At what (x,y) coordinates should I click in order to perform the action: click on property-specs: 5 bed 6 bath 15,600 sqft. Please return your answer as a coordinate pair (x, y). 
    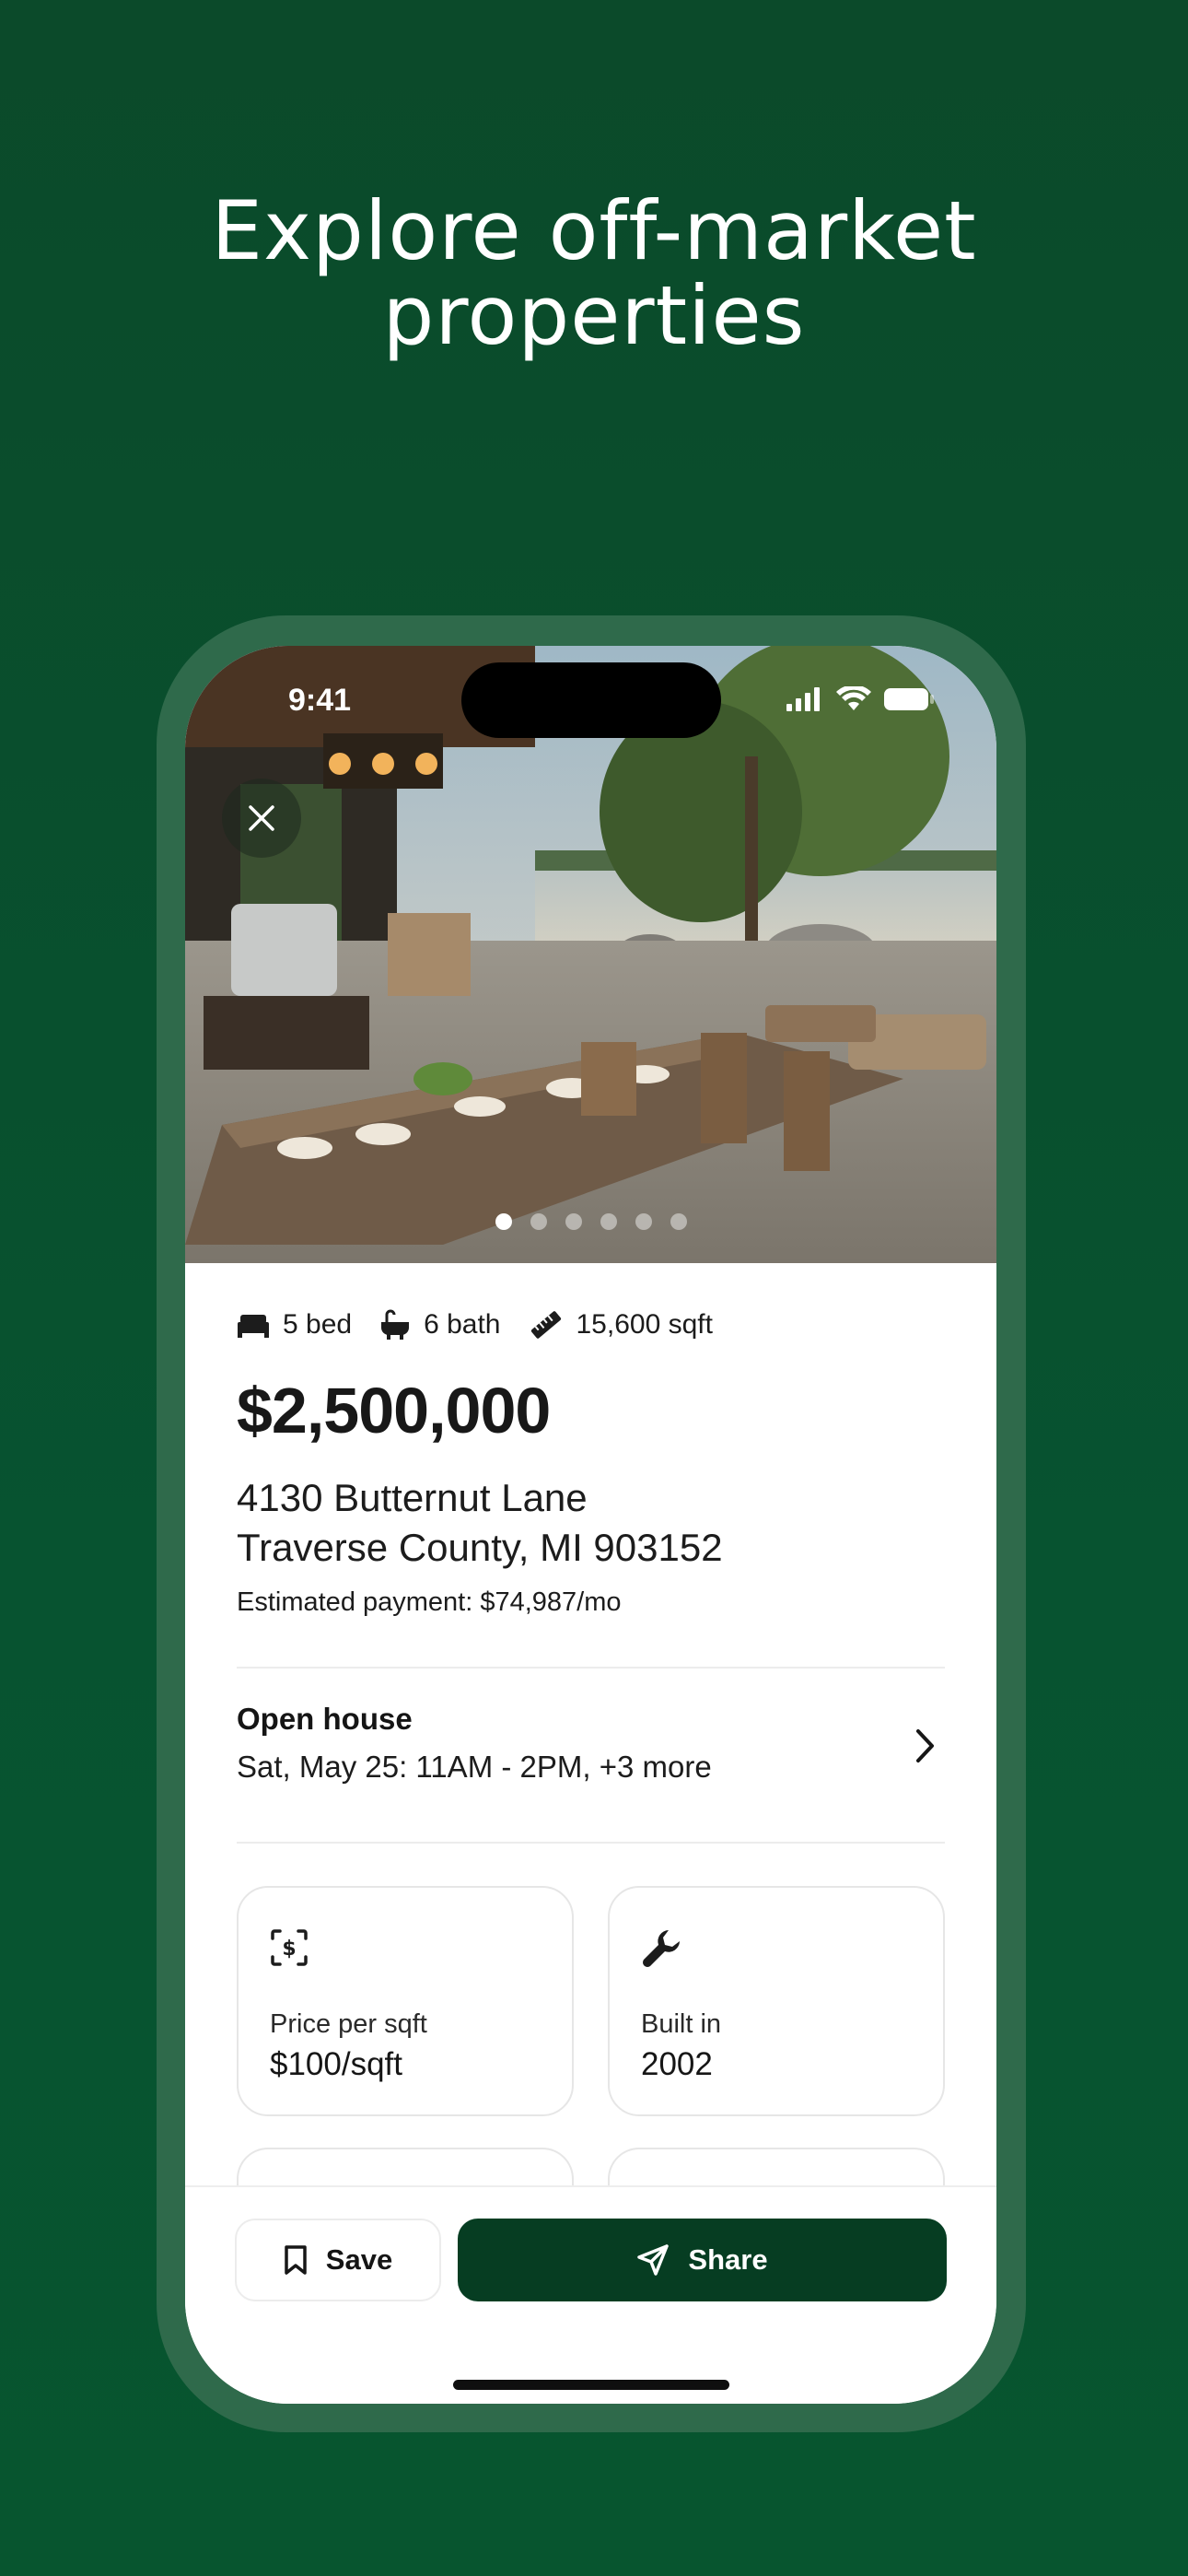
    Looking at the image, I should click on (488, 1324).